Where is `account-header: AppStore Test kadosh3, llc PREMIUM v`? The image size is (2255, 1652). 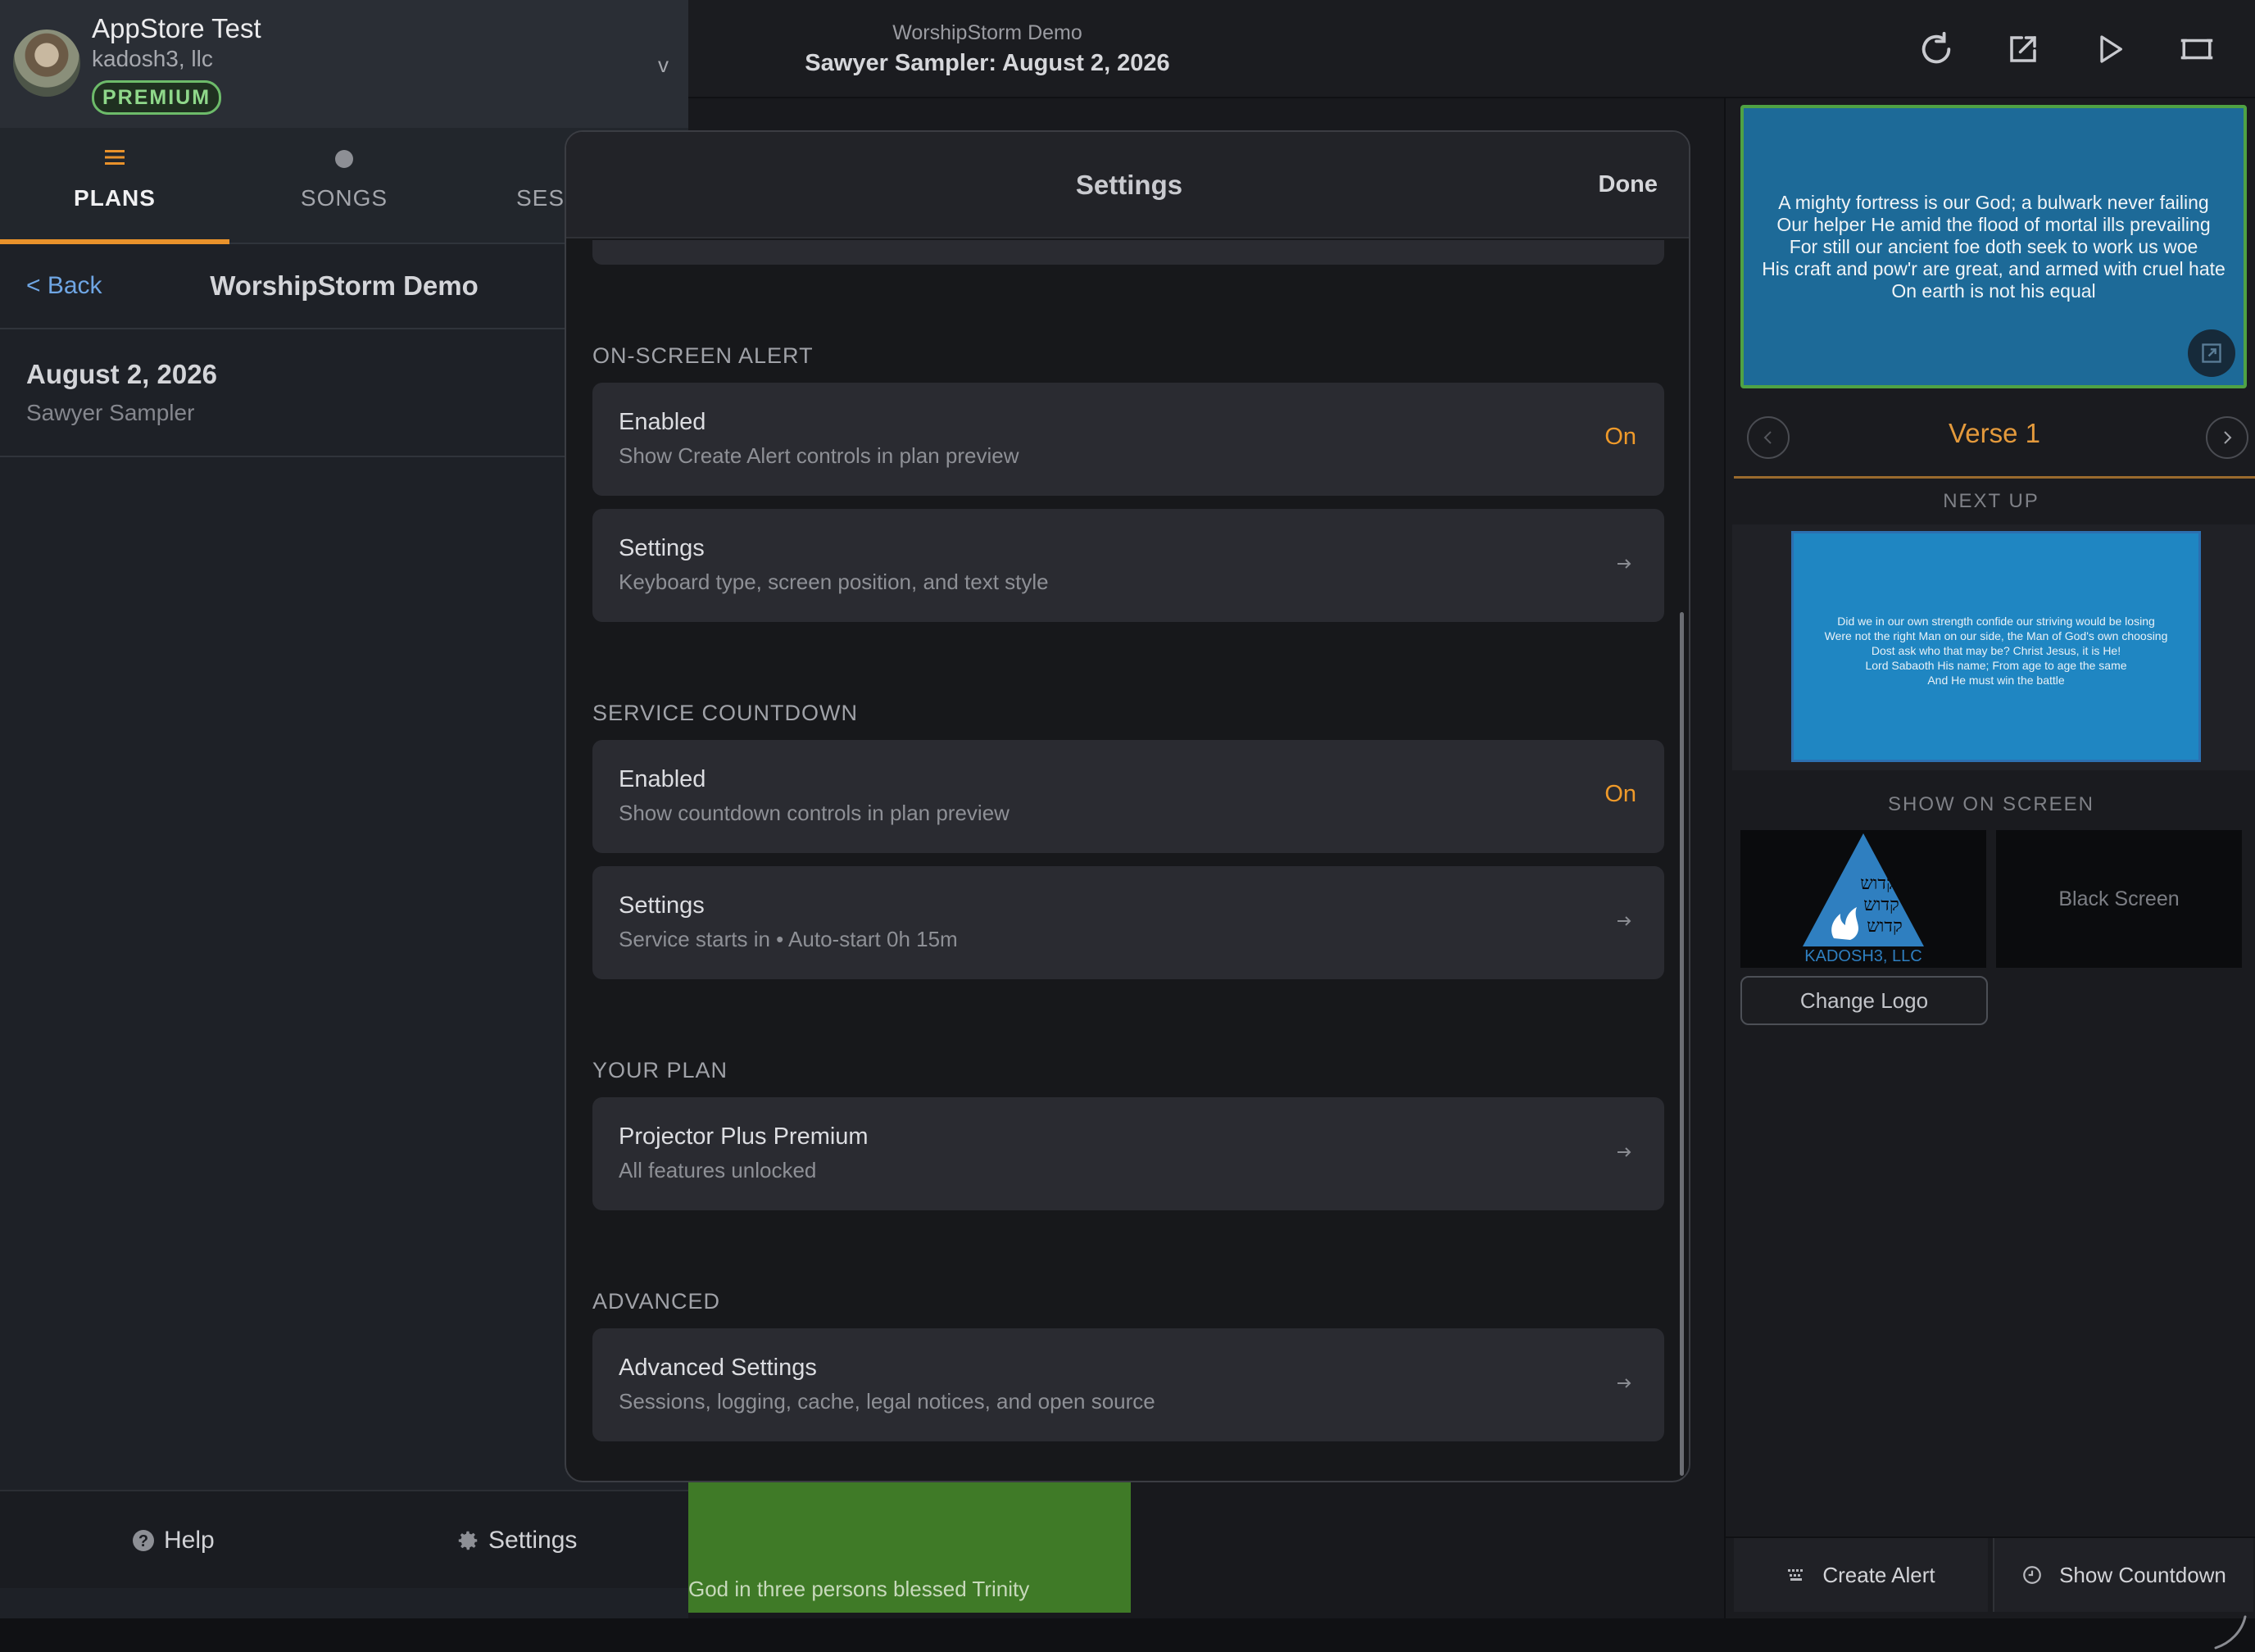 account-header: AppStore Test kadosh3, llc PREMIUM v is located at coordinates (344, 64).